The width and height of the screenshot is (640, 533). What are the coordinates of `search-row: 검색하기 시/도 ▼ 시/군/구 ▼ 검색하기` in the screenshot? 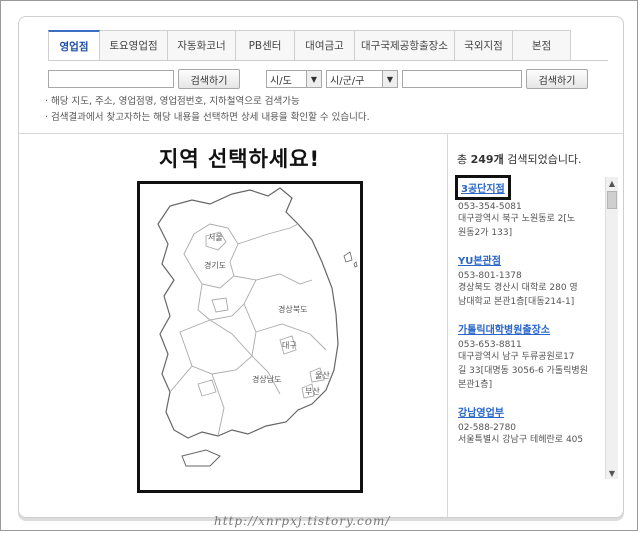 It's located at (318, 79).